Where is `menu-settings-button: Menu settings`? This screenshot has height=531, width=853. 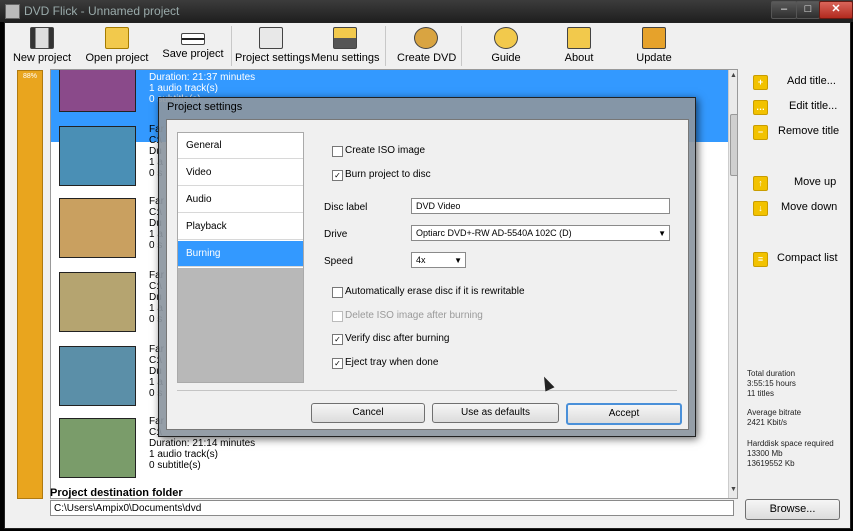
menu-settings-button: Menu settings is located at coordinates (345, 46).